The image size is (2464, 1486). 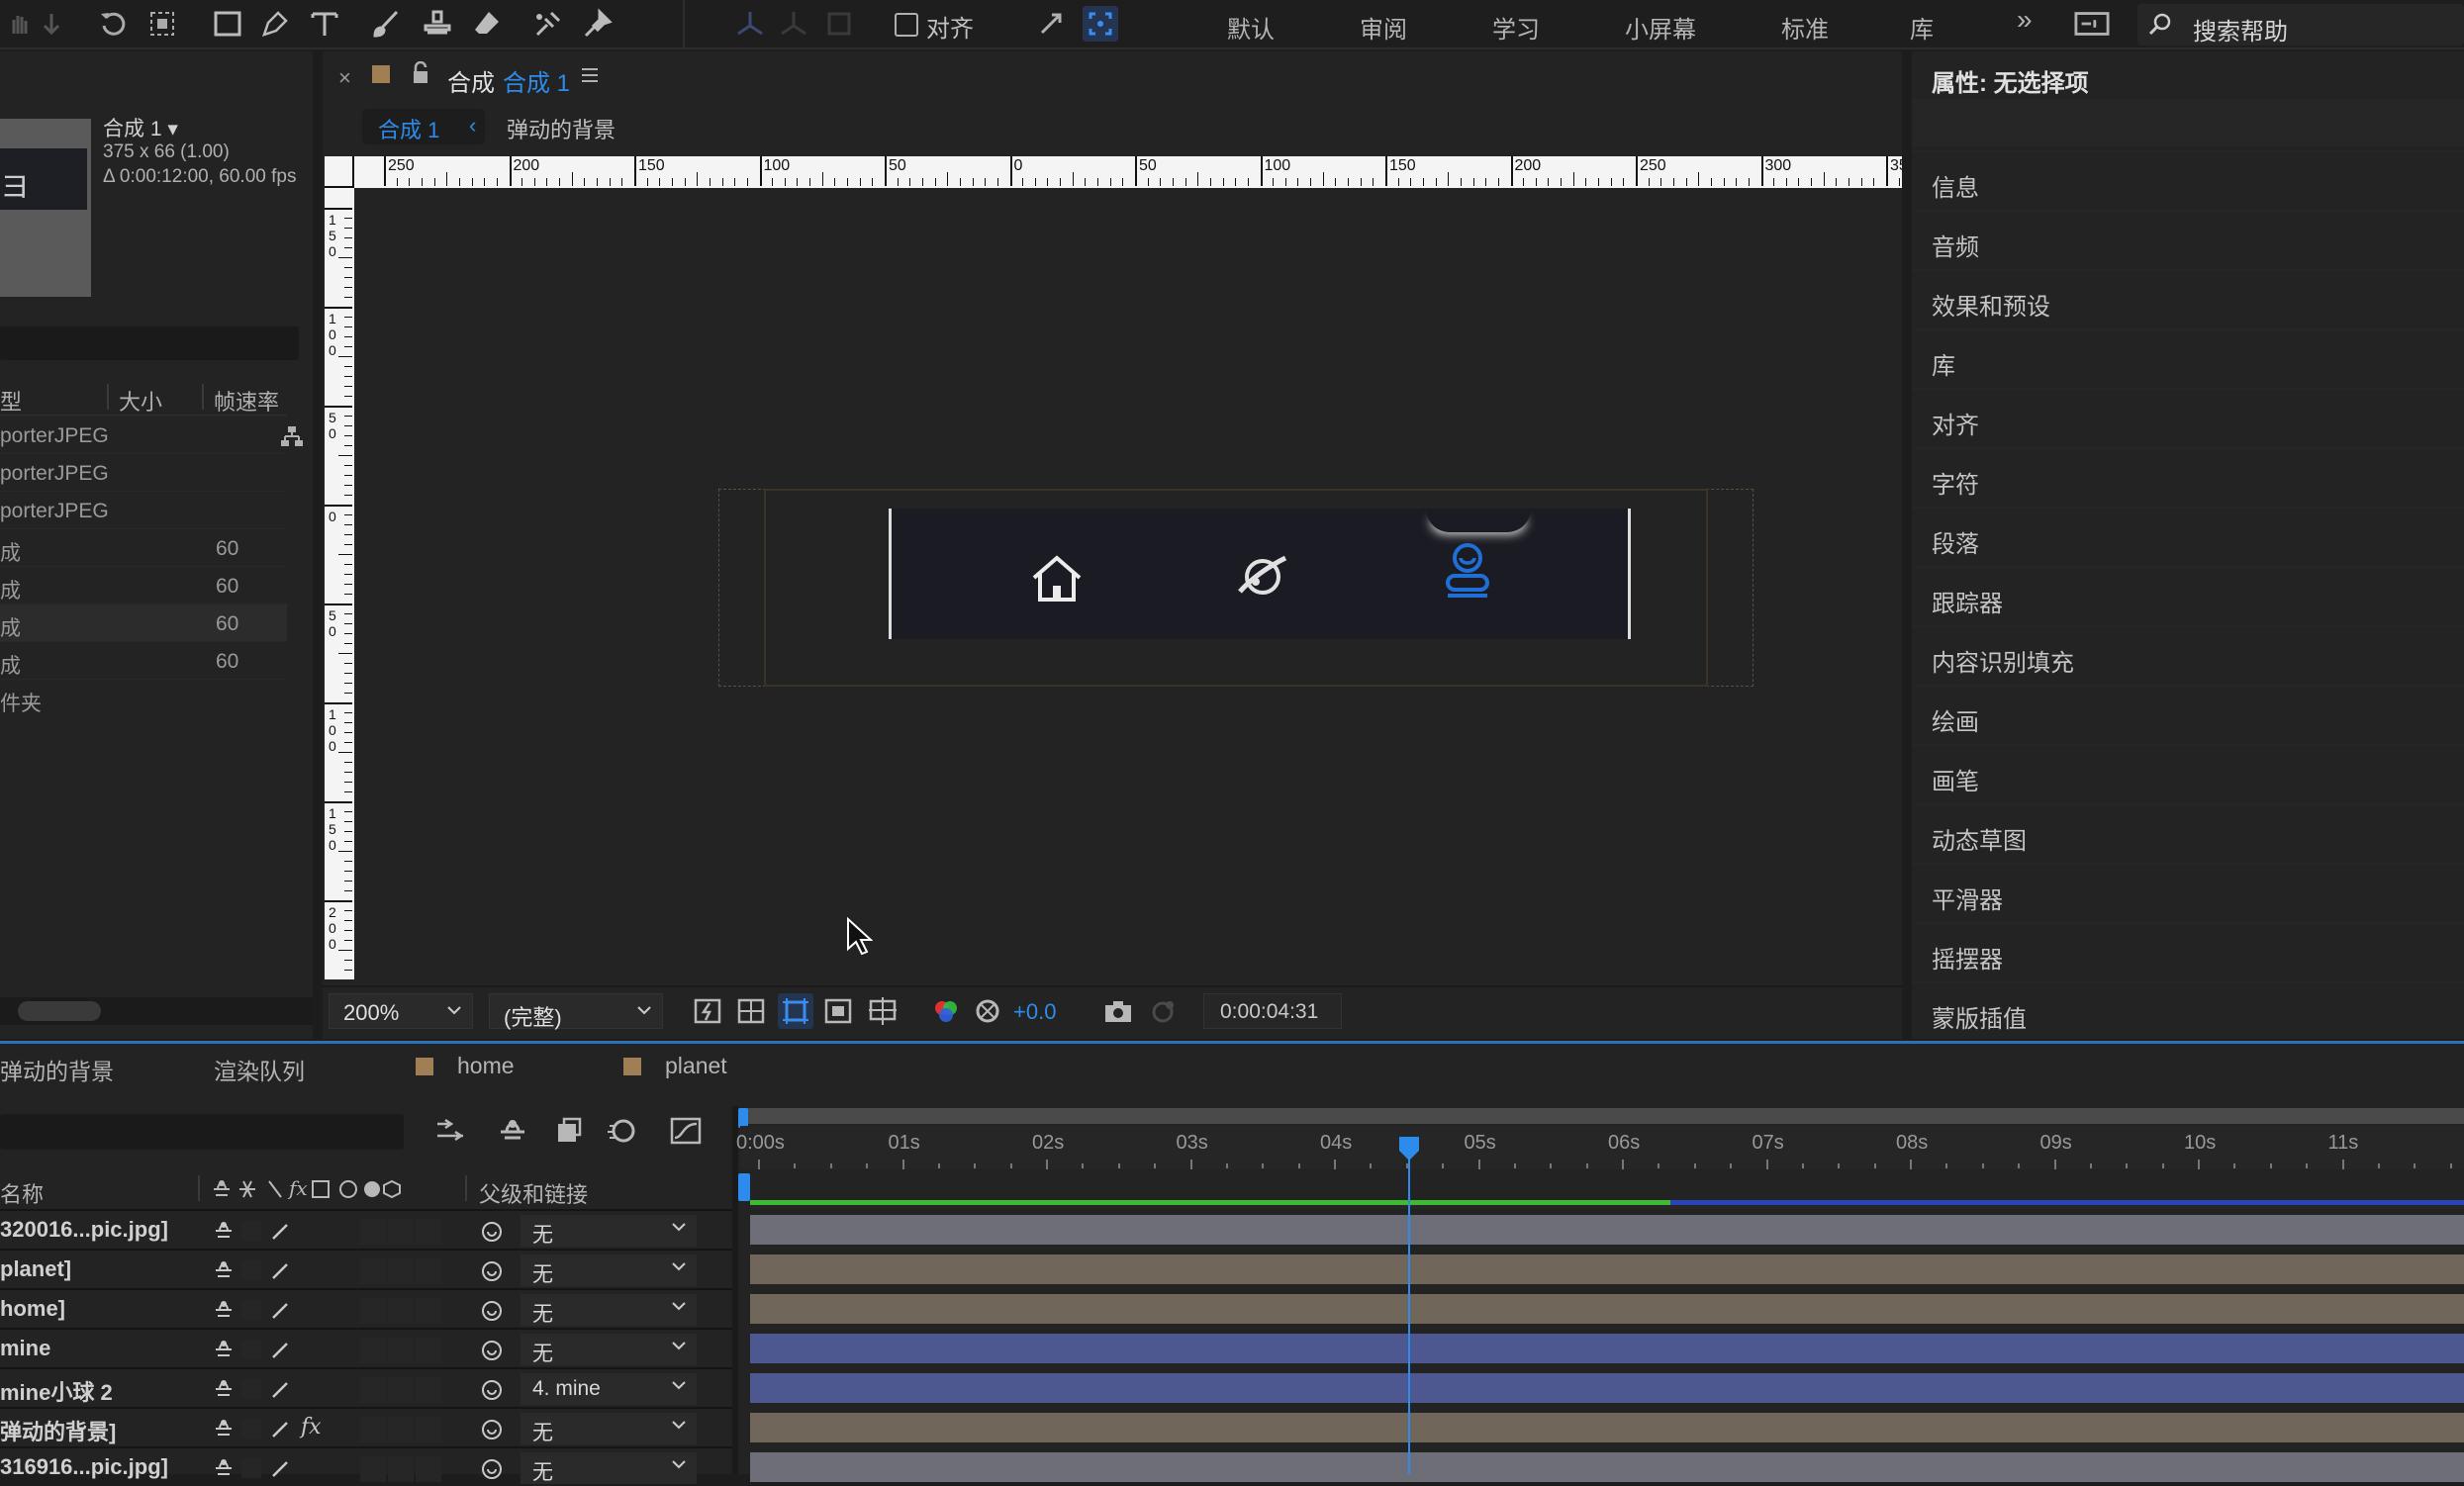 I want to click on panel-item: 摇摆器, so click(x=2188, y=950).